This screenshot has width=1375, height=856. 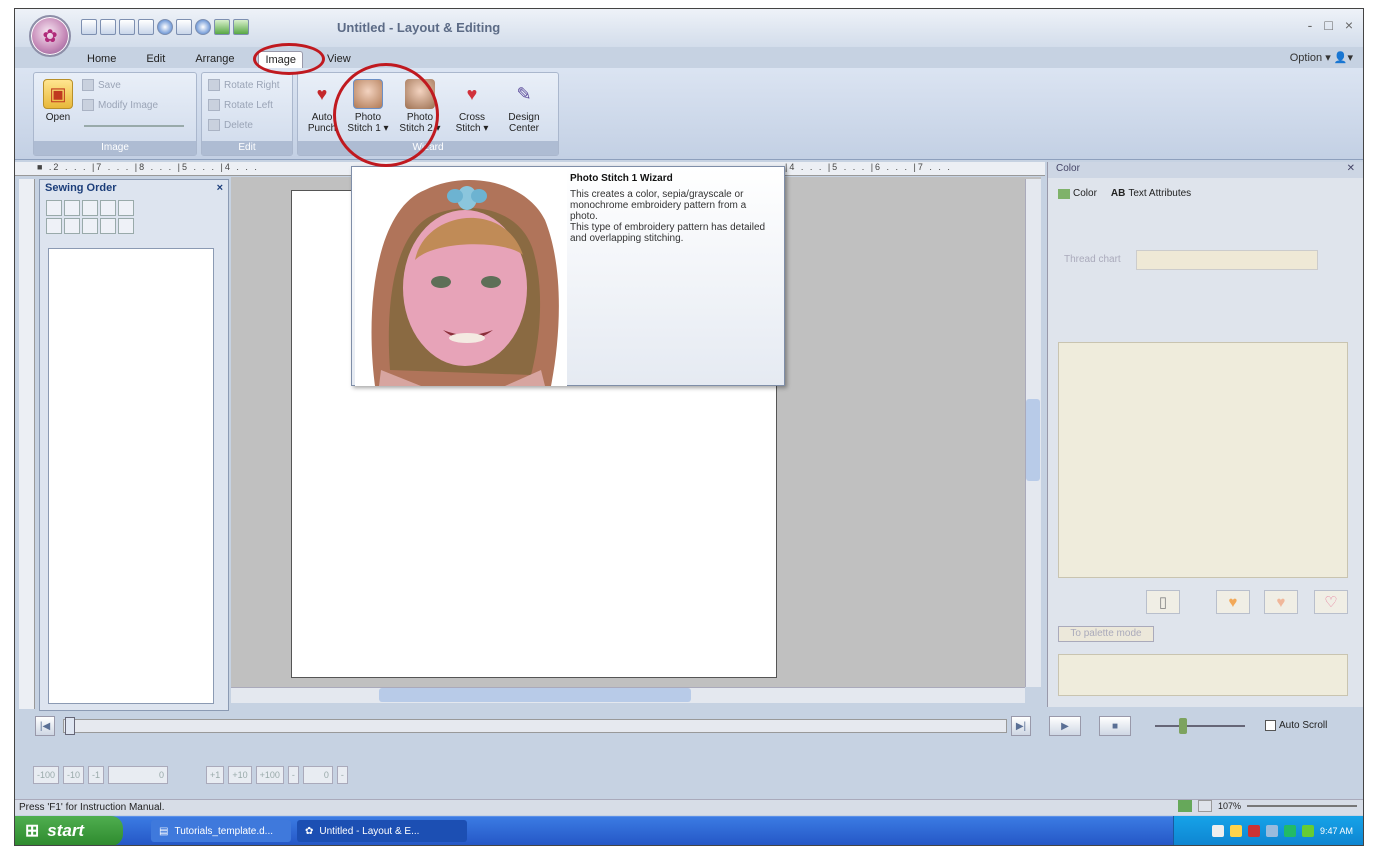 What do you see at coordinates (203, 27) in the screenshot?
I see `settings-icon` at bounding box center [203, 27].